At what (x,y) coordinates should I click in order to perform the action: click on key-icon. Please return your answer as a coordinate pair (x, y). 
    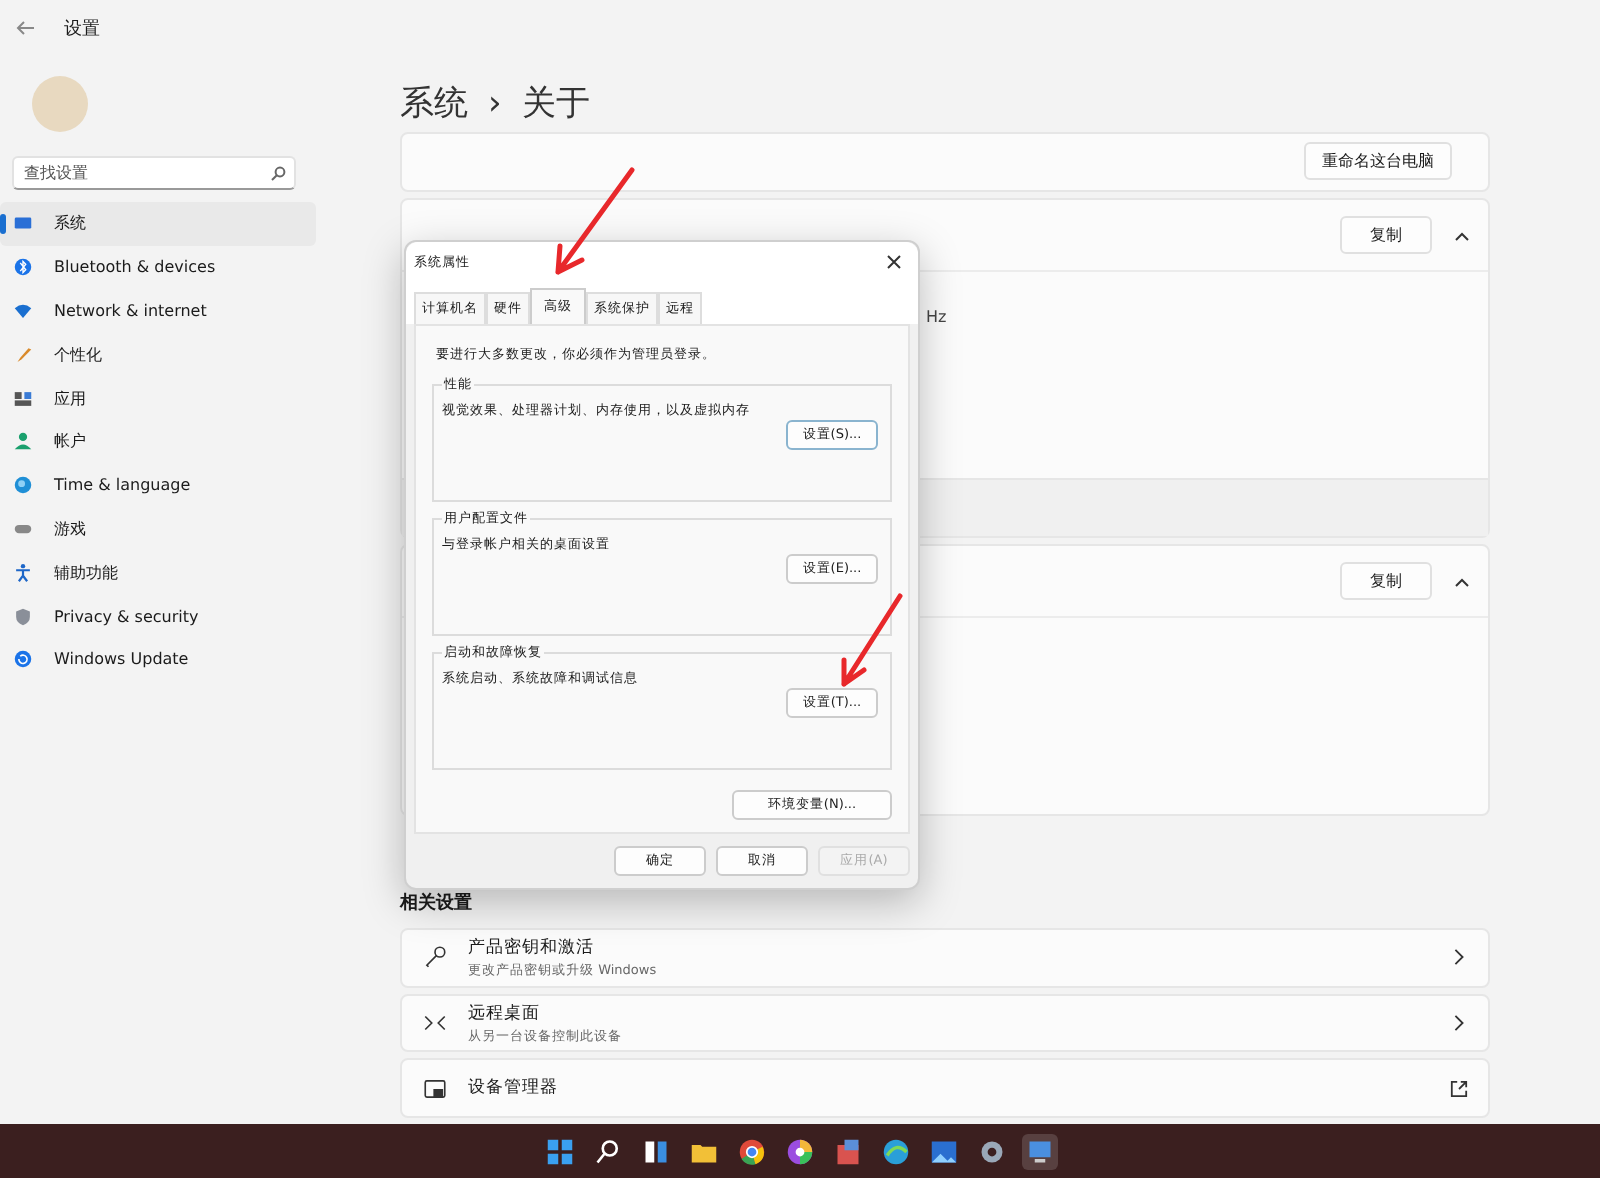
    Looking at the image, I should click on (435, 957).